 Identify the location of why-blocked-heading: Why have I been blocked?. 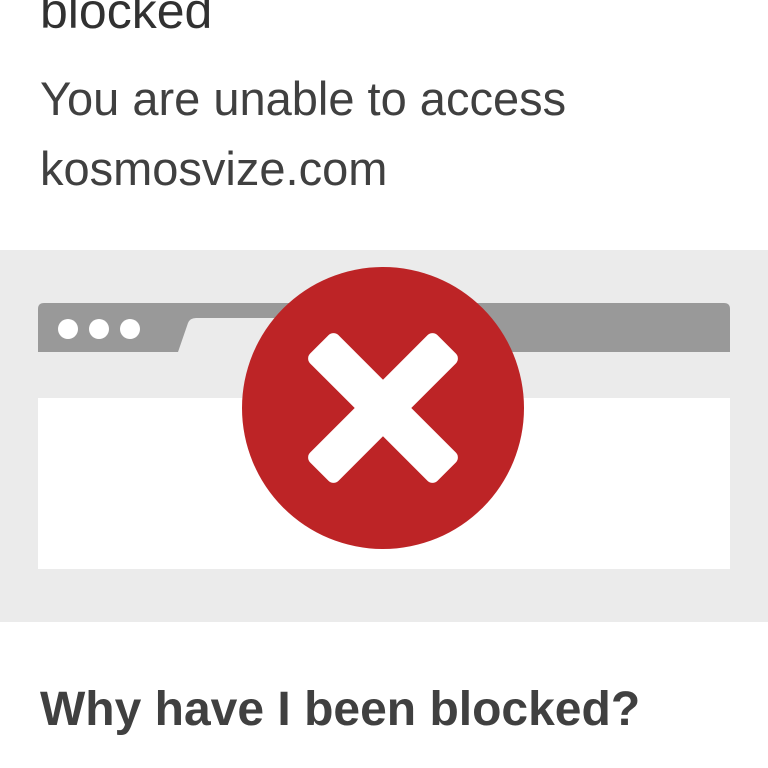
(340, 709).